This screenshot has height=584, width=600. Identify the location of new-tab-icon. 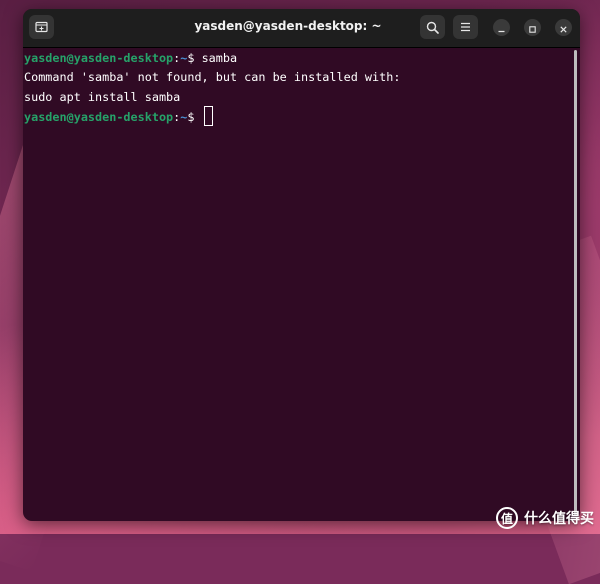
(41, 27).